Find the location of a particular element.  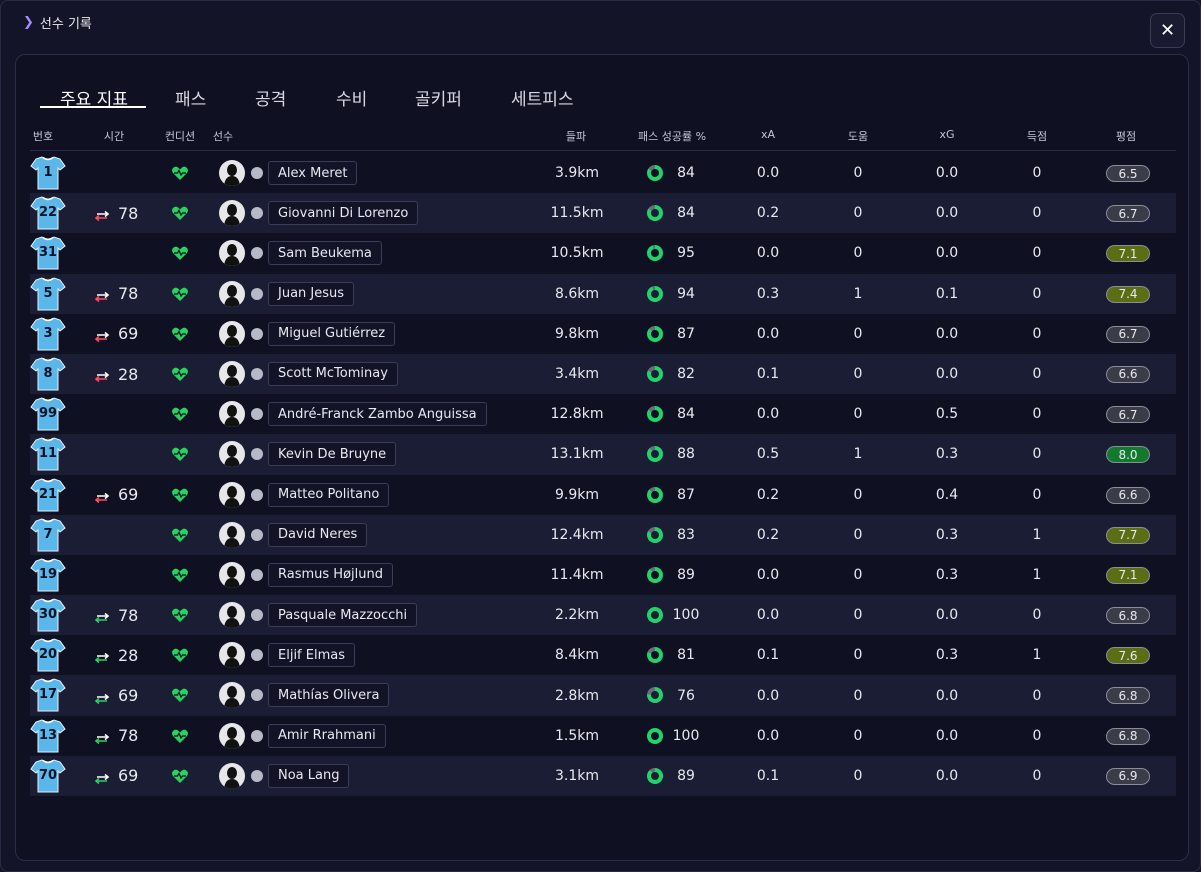

rating-badge: 6.8 is located at coordinates (1128, 696).